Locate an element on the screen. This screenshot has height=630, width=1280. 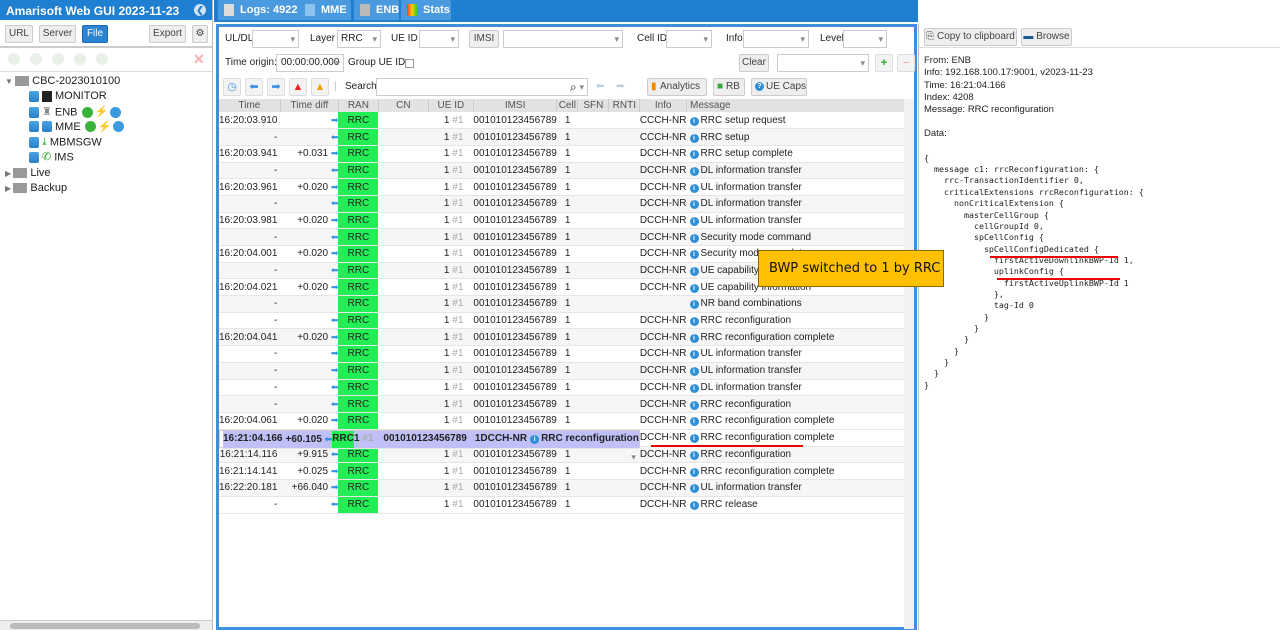
clear-button: Clear is located at coordinates (754, 63).